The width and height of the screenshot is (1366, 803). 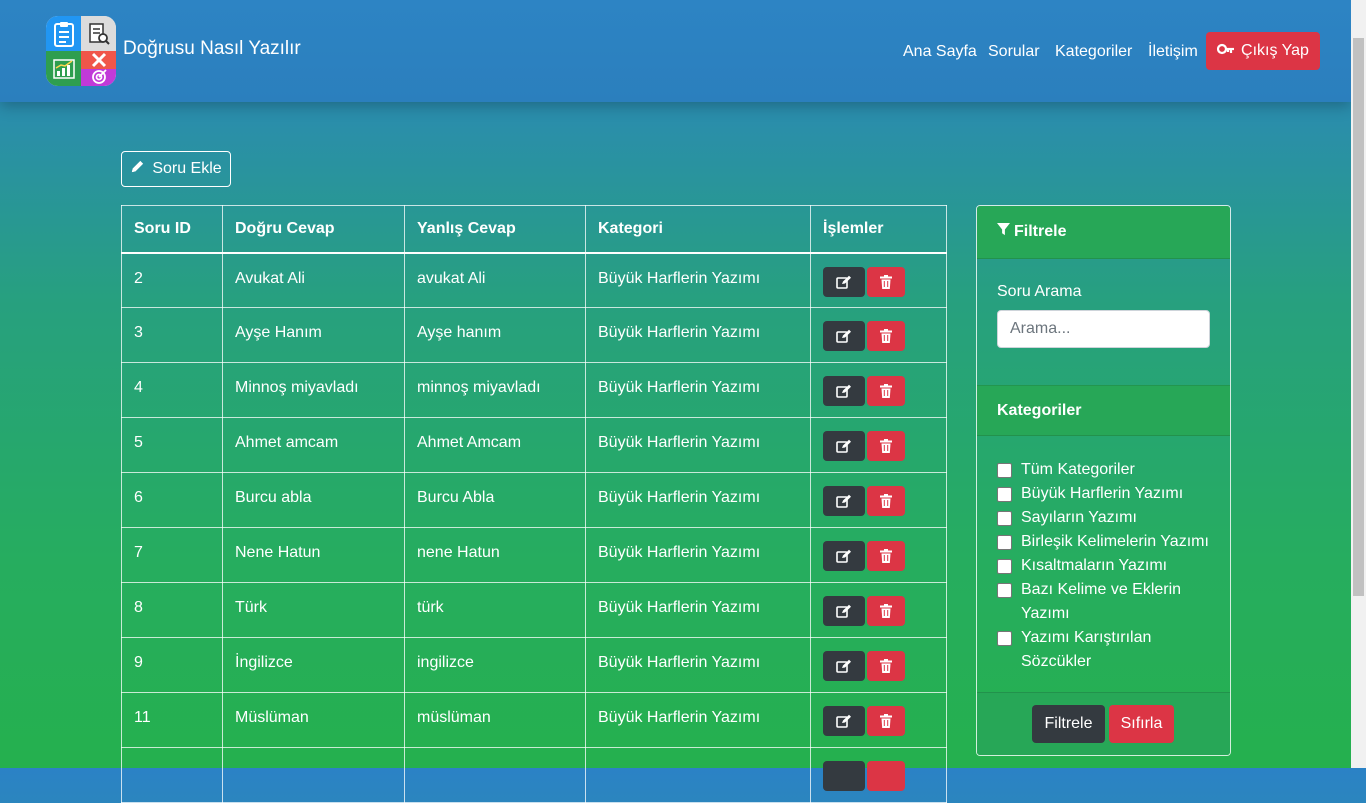 What do you see at coordinates (1068, 724) in the screenshot?
I see `apply-filter-button: Filtrele` at bounding box center [1068, 724].